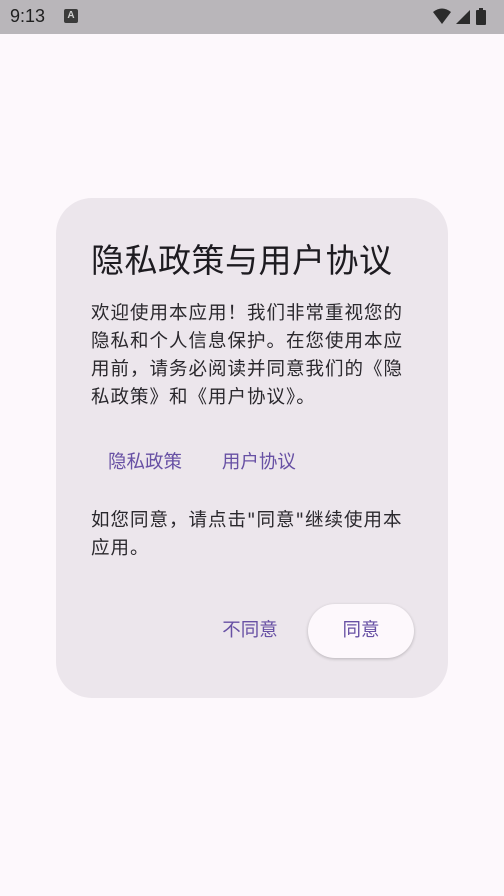 This screenshot has height=896, width=504. What do you see at coordinates (442, 16) in the screenshot?
I see `wifi-icon` at bounding box center [442, 16].